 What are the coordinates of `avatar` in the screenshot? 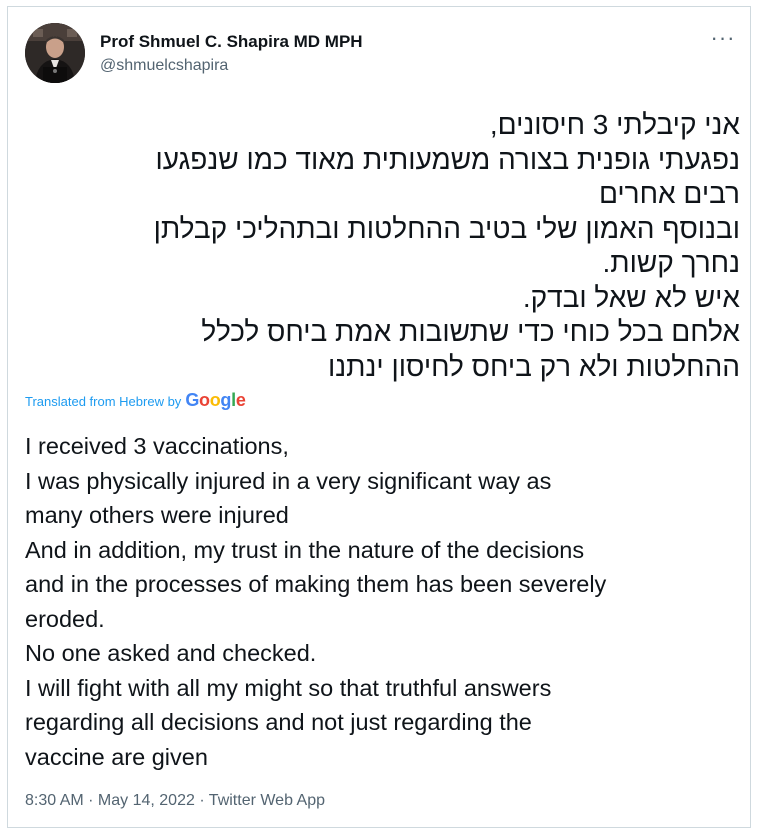 It's located at (55, 53).